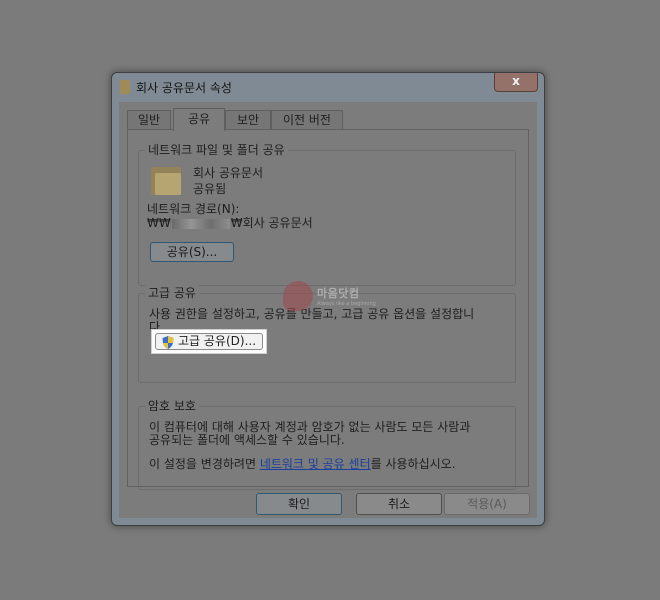 Image resolution: width=660 pixels, height=600 pixels. Describe the element at coordinates (271, 223) in the screenshot. I see `network-path-suffix: ₩회사 공유문서` at that location.